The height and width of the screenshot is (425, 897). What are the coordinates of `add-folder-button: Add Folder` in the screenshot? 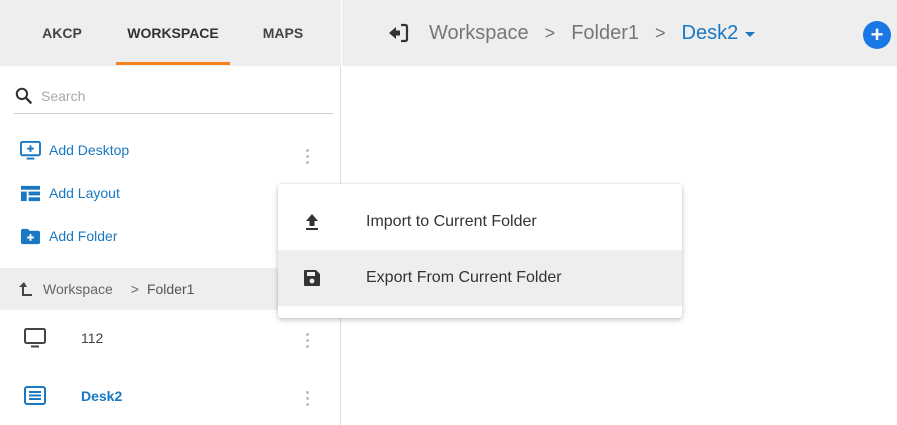 It's located at (68, 236).